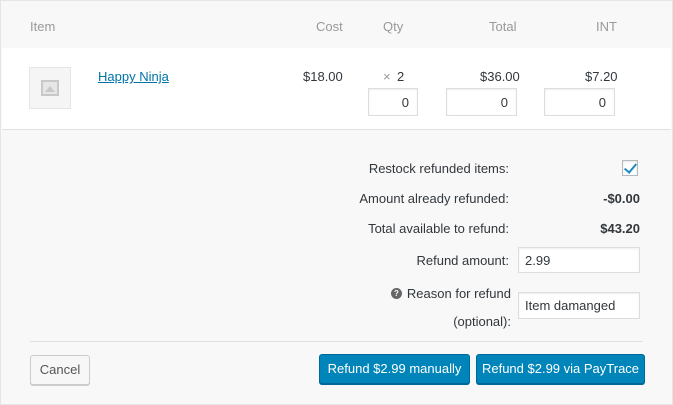  I want to click on product-name-link: Happy Ninja, so click(133, 76).